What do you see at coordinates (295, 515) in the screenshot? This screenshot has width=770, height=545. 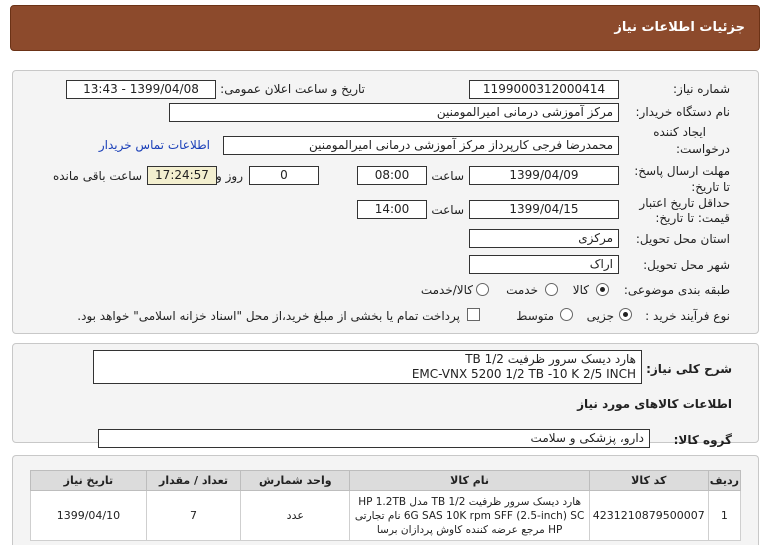 I see `cell-unit: عدد` at bounding box center [295, 515].